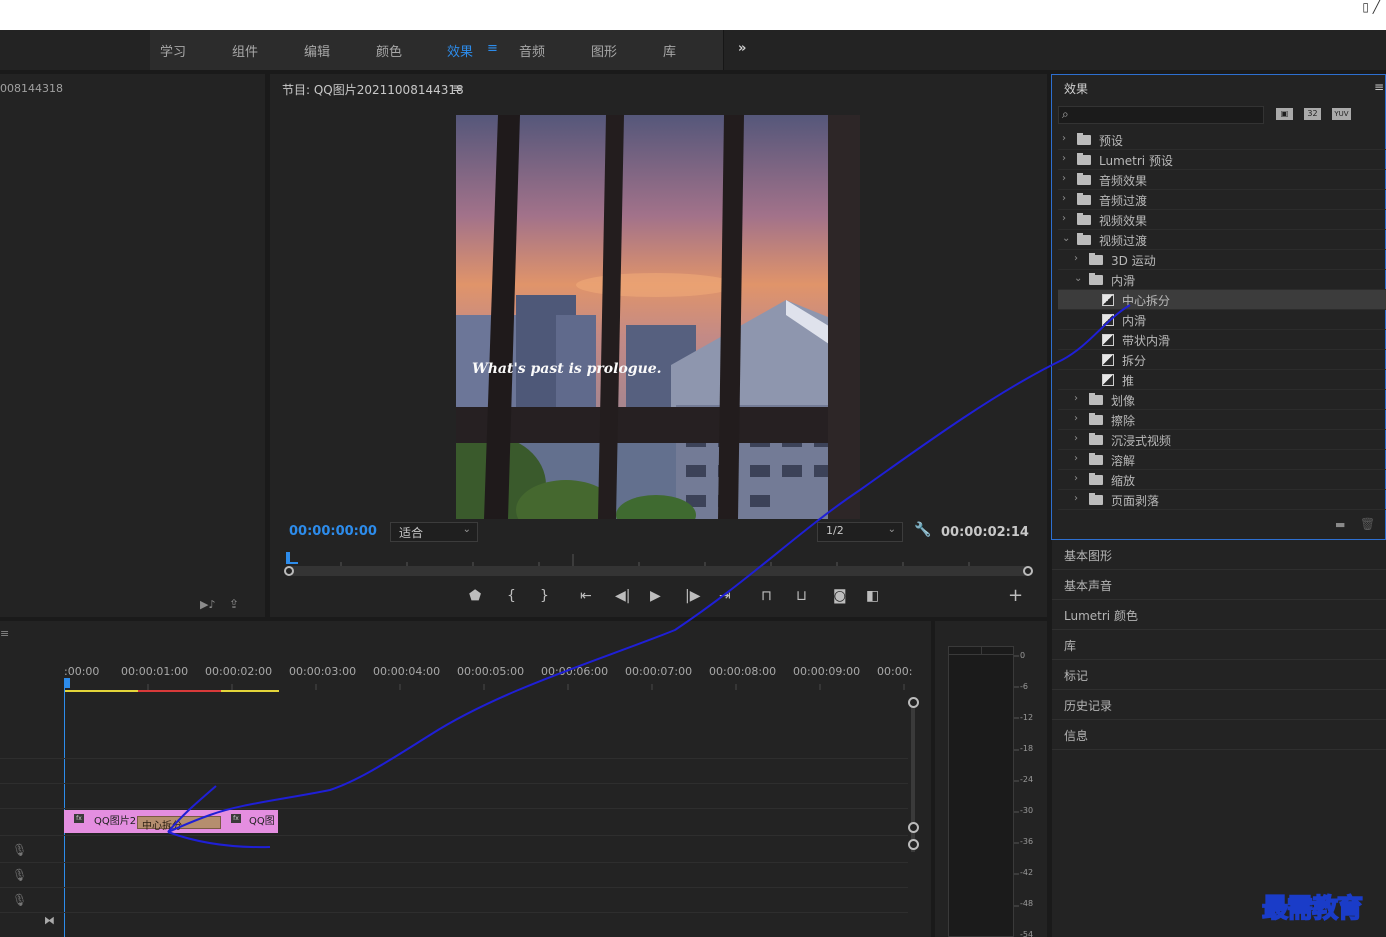 Image resolution: width=1386 pixels, height=937 pixels. Describe the element at coordinates (1161, 115) in the screenshot. I see `effects-search-input: ⌕` at that location.